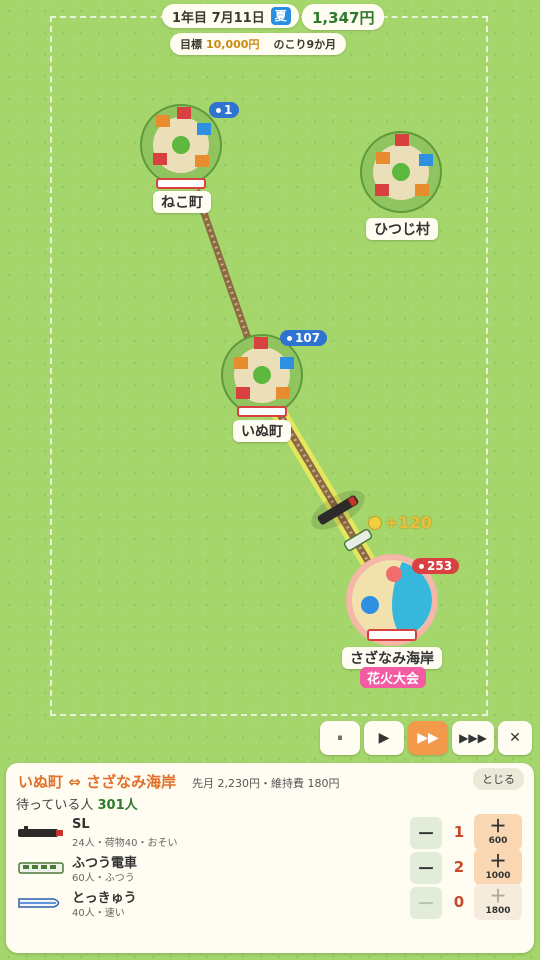  I want to click on play-button: ▶, so click(384, 738).